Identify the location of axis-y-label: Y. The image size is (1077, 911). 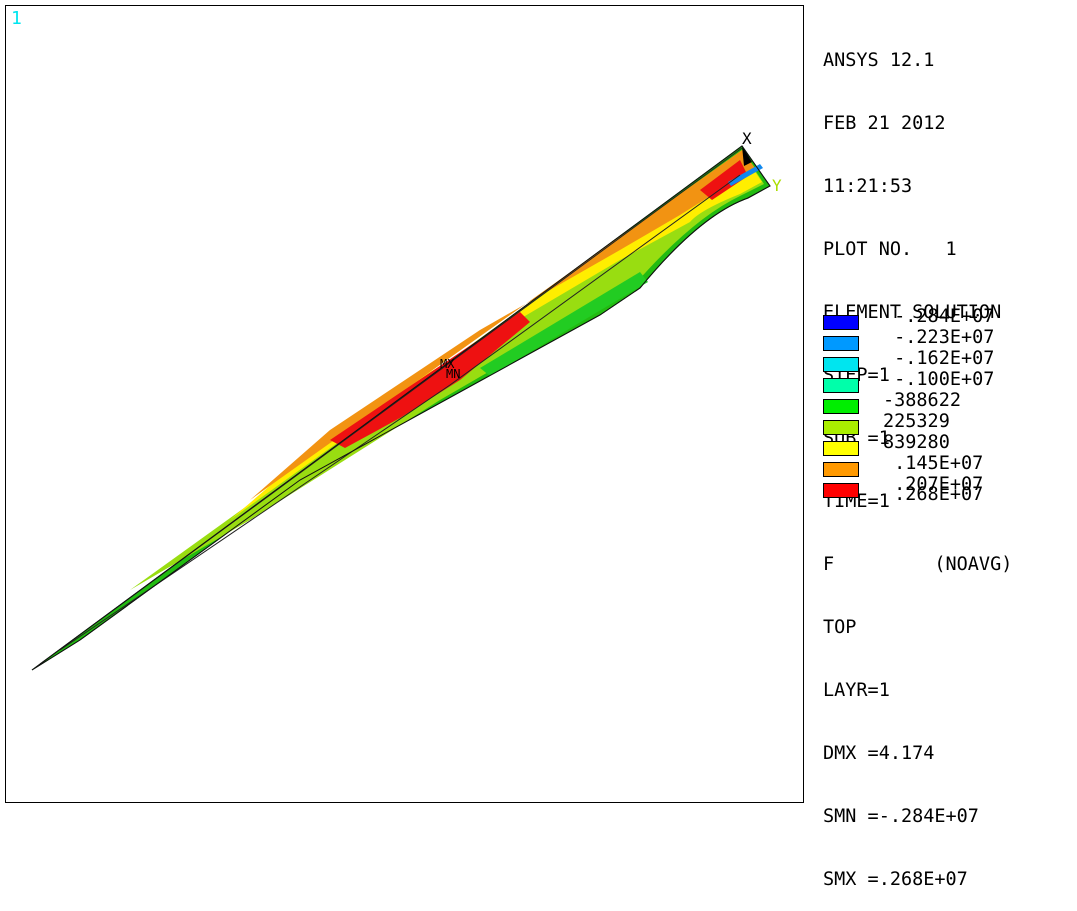
(777, 185).